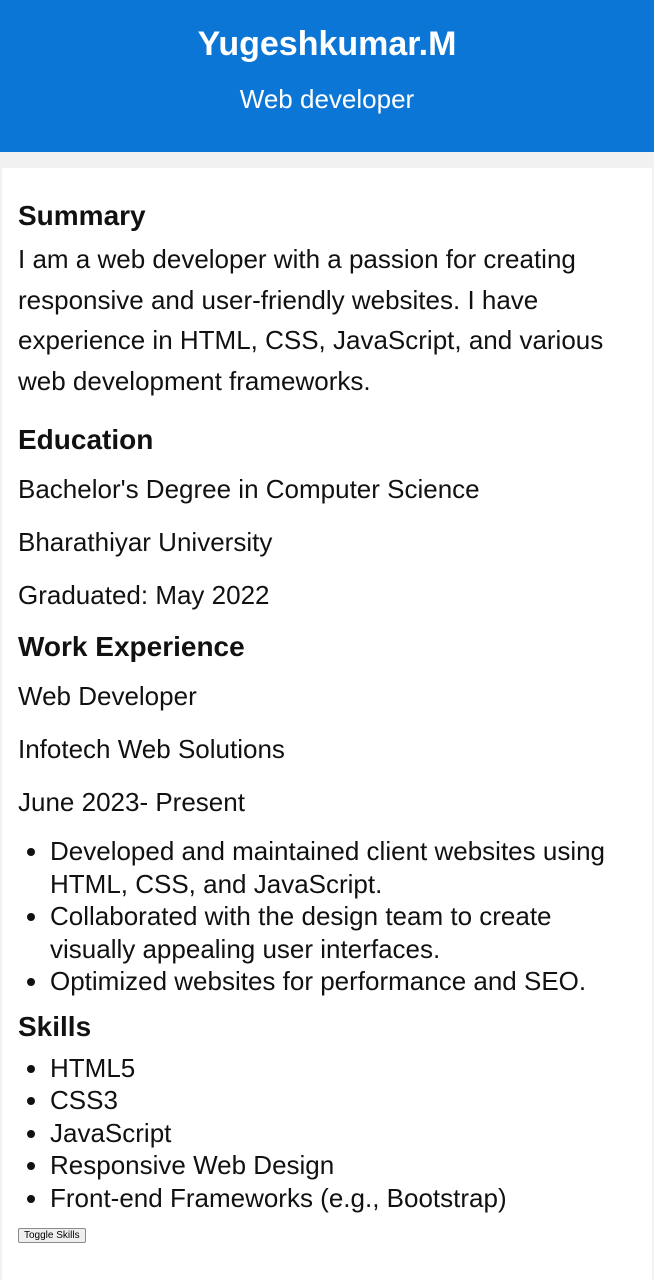  What do you see at coordinates (344, 1198) in the screenshot?
I see `list-item: Front-end Frameworks (e.g., Bootstrap)` at bounding box center [344, 1198].